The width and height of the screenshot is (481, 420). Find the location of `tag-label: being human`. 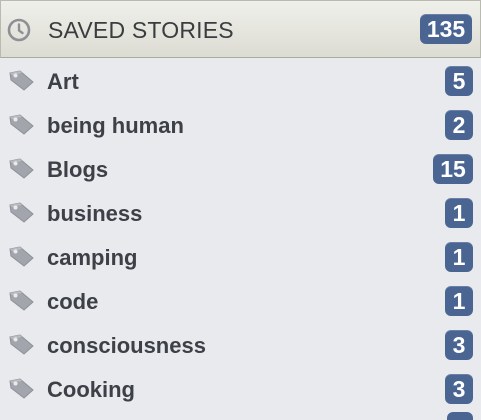

tag-label: being human is located at coordinates (115, 125).